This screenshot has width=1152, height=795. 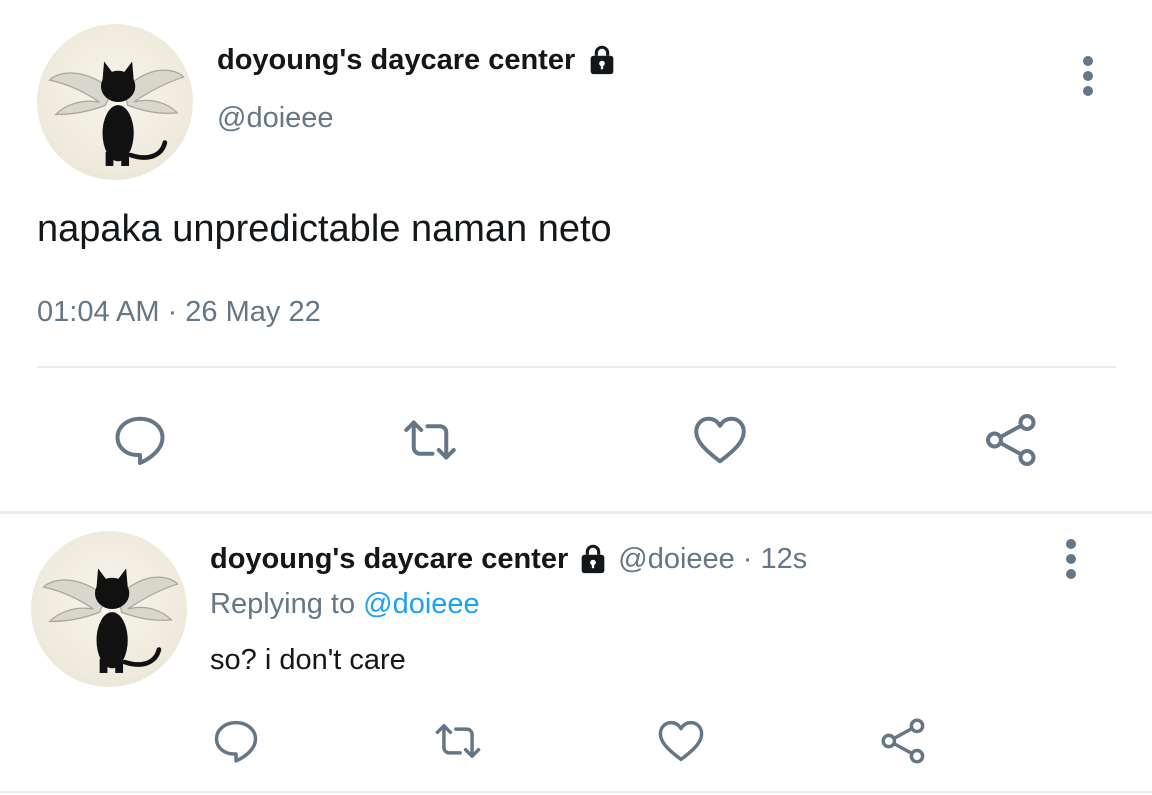 I want to click on main-handle: @doieee, so click(x=275, y=118).